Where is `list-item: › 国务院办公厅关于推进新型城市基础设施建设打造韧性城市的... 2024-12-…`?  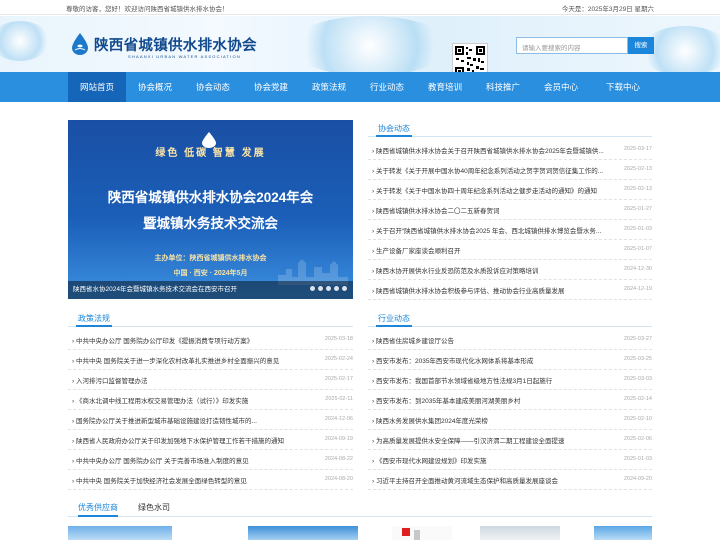 list-item: › 国务院办公厅关于推进新型城市基础设施建设打造韧性城市的... 2024-12-… is located at coordinates (210, 420).